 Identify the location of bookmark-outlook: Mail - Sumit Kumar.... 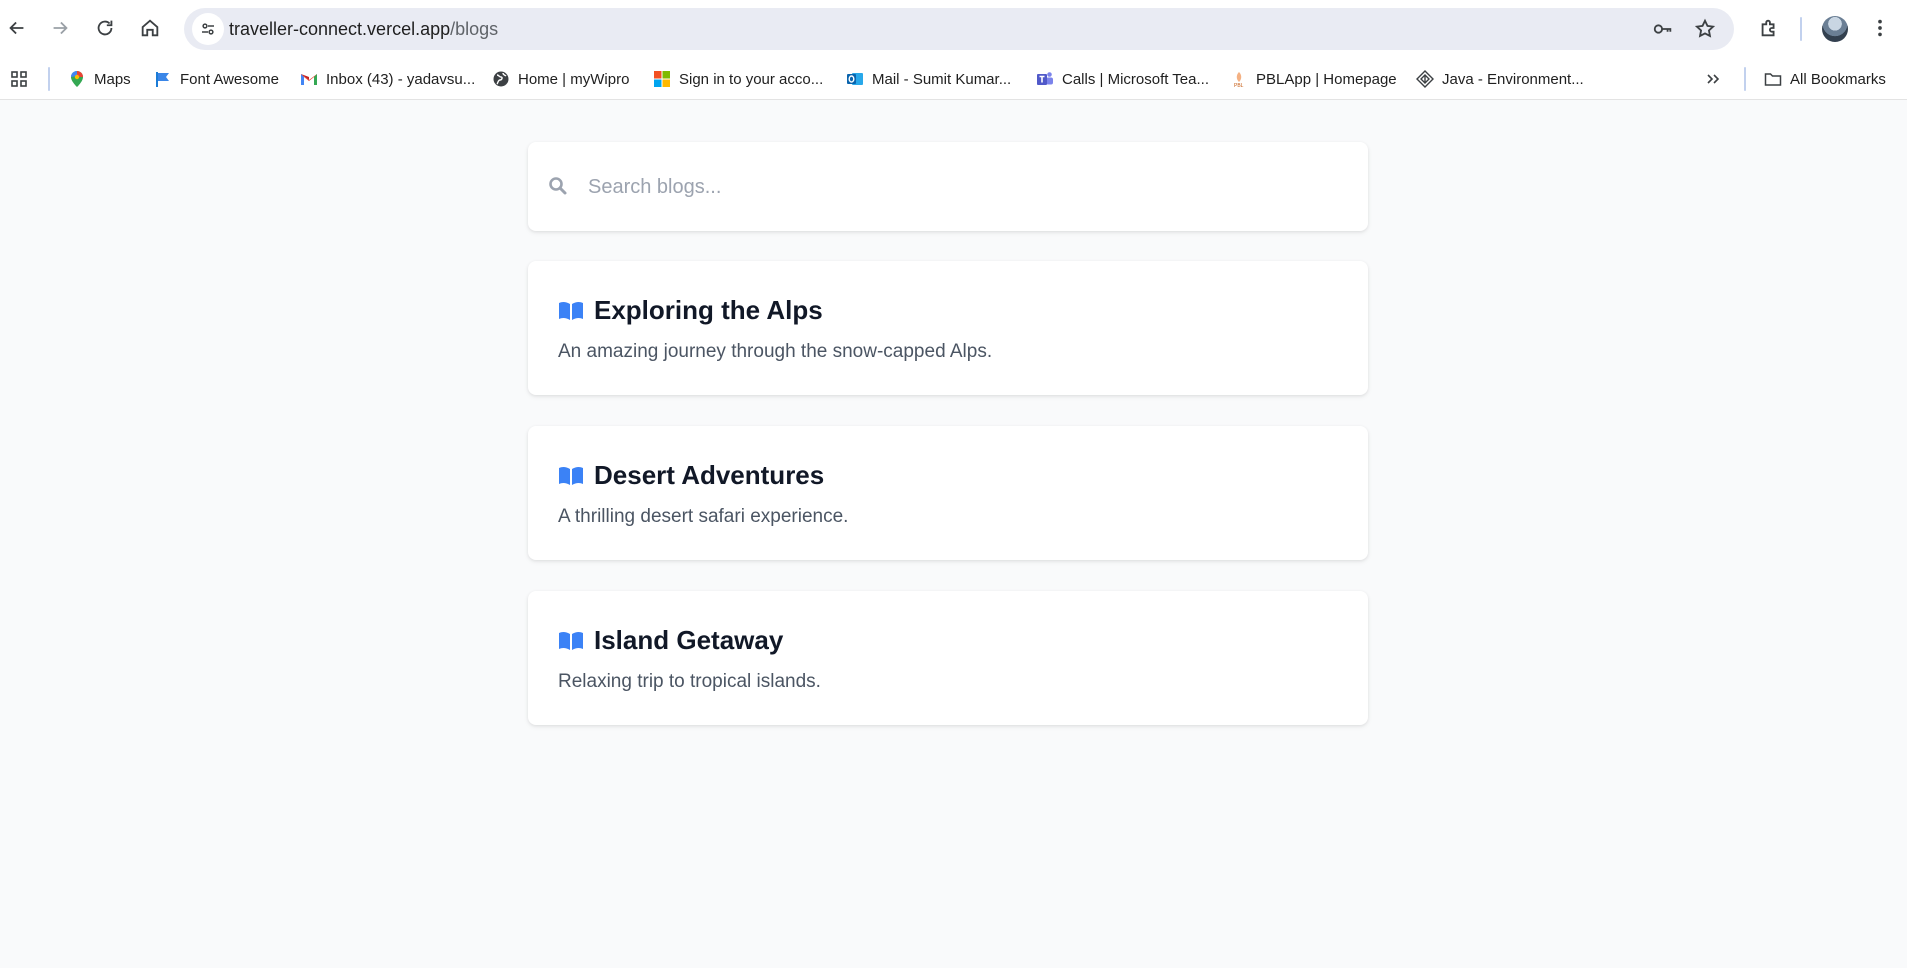
(928, 79).